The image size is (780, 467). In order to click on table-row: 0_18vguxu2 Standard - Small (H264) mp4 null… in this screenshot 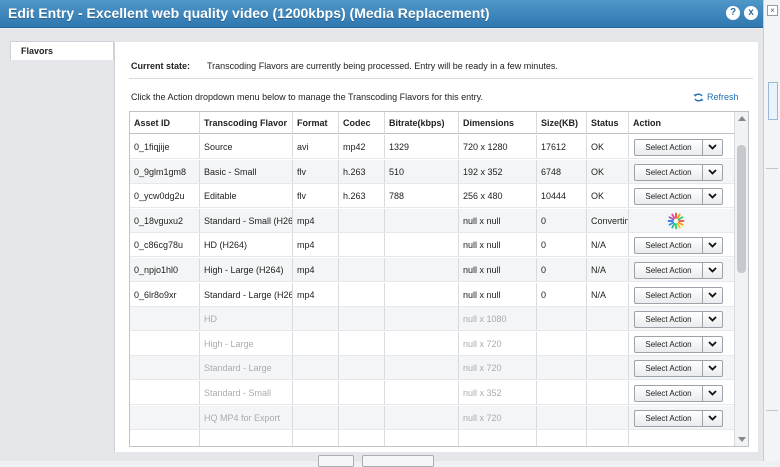, I will do `click(432, 220)`.